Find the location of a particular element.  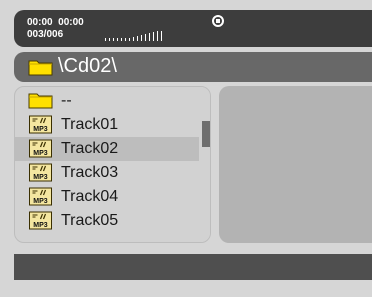

list-item-label: -- is located at coordinates (66, 100).